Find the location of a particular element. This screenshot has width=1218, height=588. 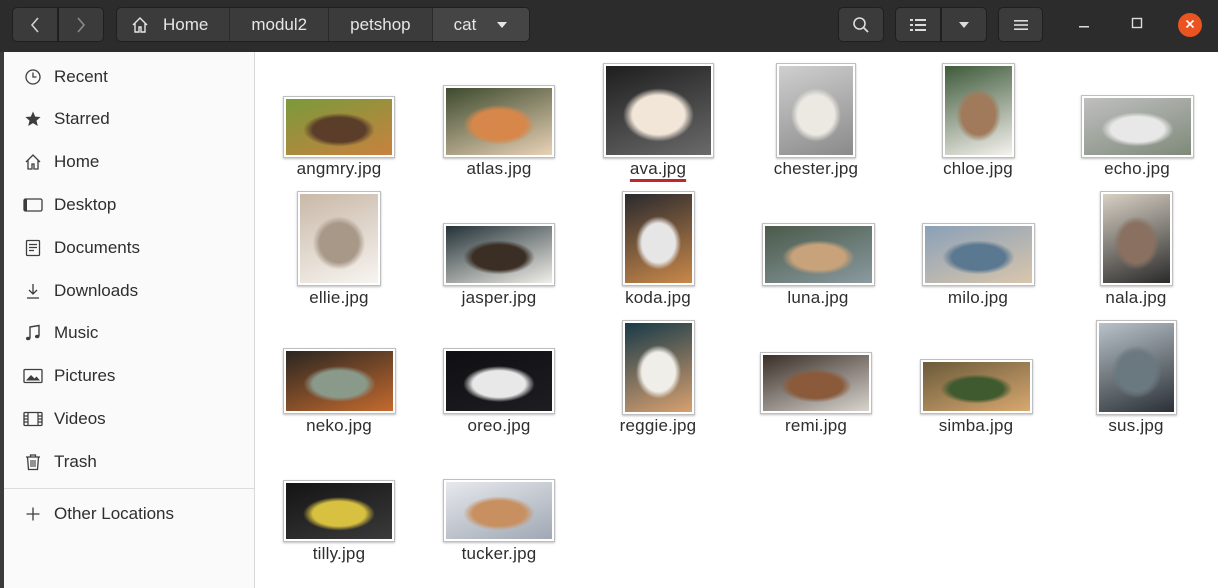

file-name: chloe.jpg is located at coordinates (978, 169).